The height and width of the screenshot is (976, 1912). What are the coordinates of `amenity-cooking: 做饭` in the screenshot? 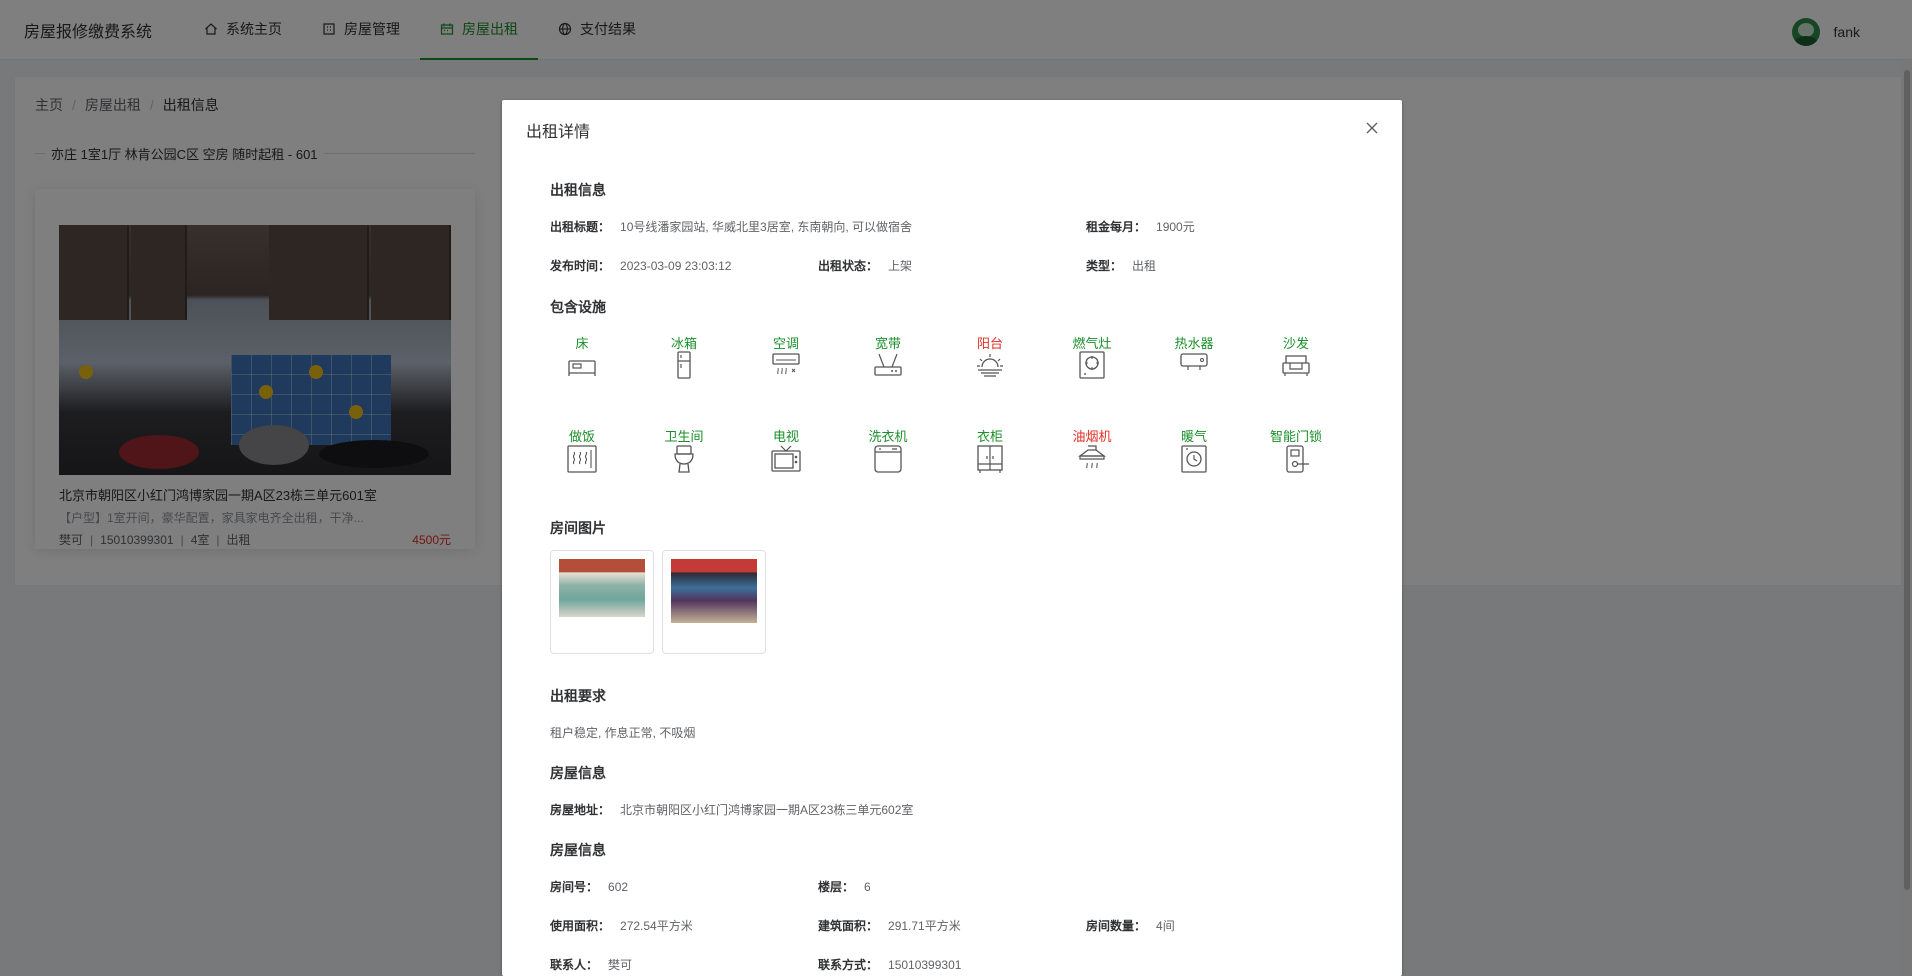 It's located at (582, 450).